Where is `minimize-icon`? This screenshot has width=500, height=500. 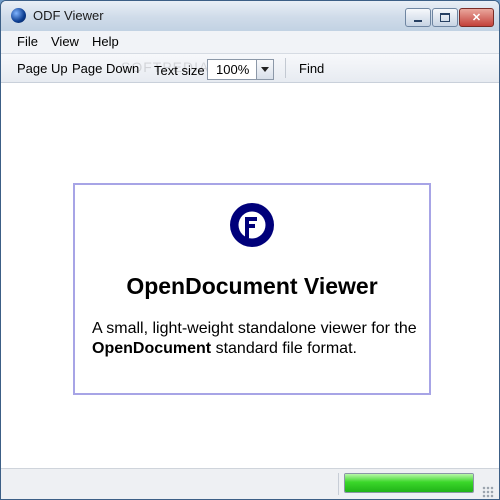 minimize-icon is located at coordinates (418, 20).